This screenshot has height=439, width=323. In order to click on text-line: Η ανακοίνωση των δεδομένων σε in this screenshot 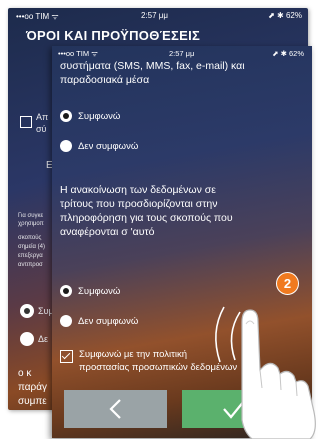, I will do `click(138, 190)`.